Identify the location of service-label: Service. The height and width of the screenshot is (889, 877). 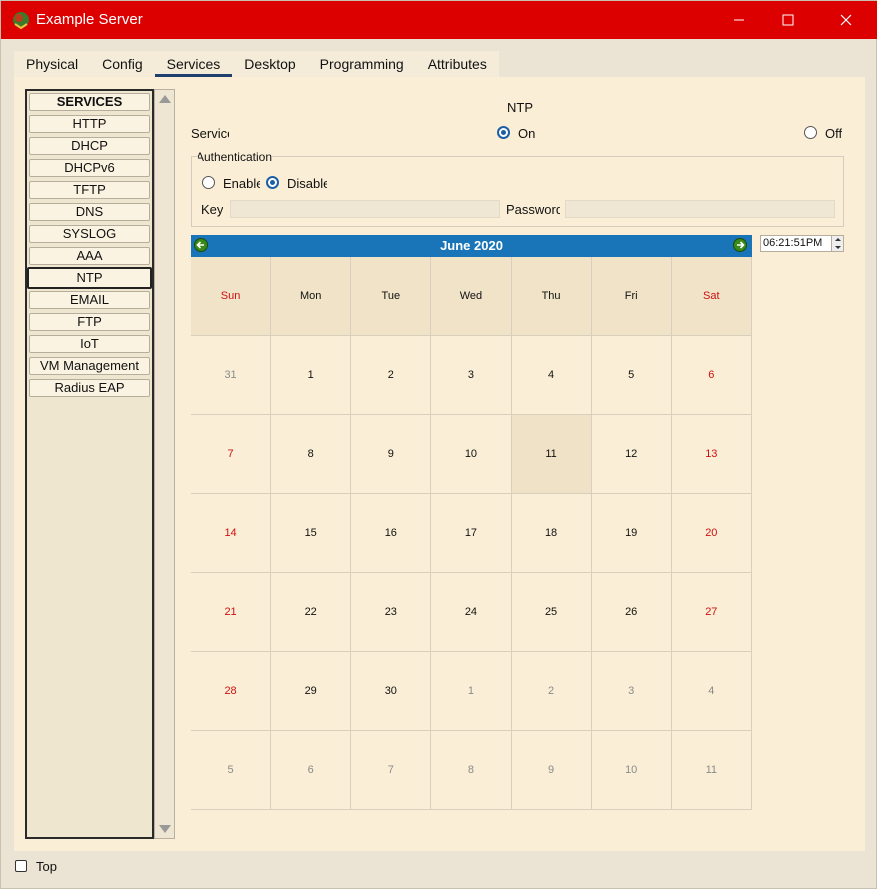
(210, 133).